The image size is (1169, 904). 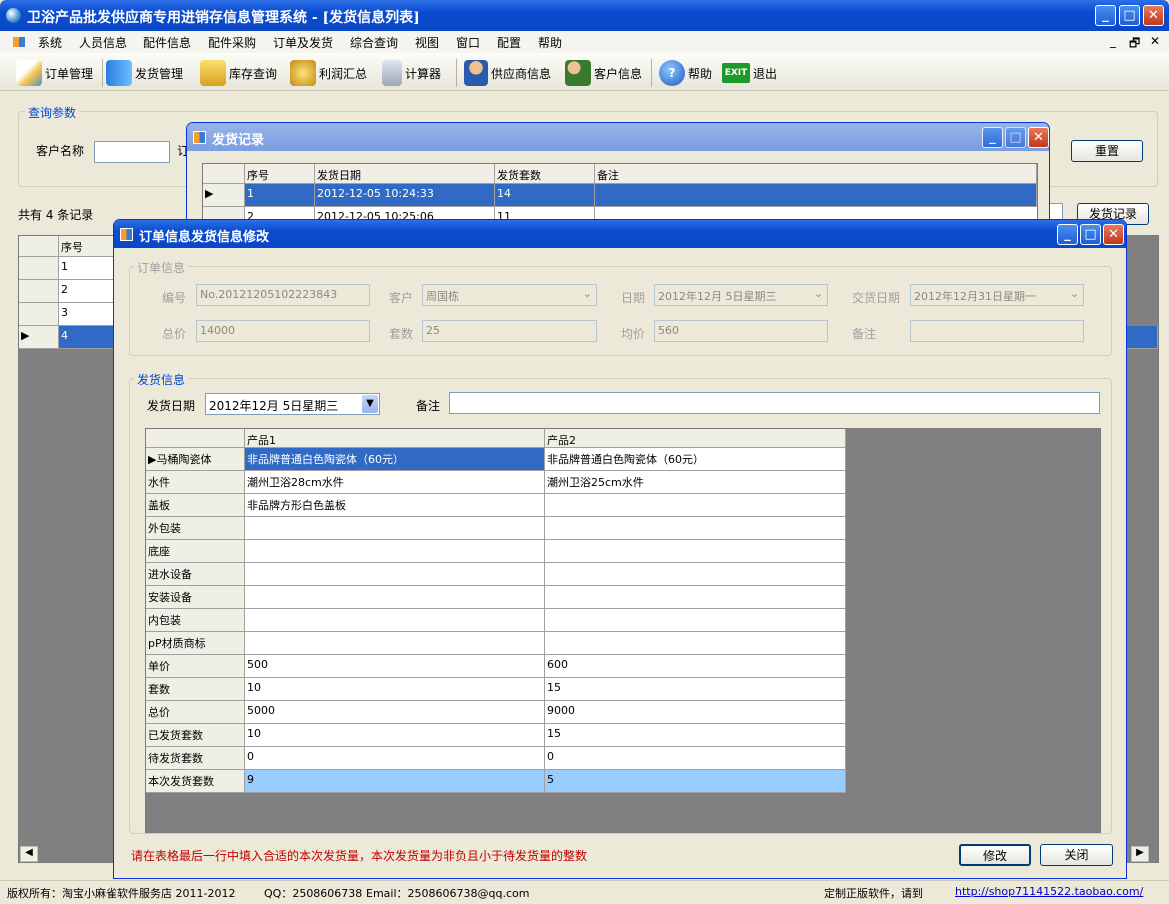 What do you see at coordinates (232, 42) in the screenshot?
I see `menu-parts-purchase: 配件采购` at bounding box center [232, 42].